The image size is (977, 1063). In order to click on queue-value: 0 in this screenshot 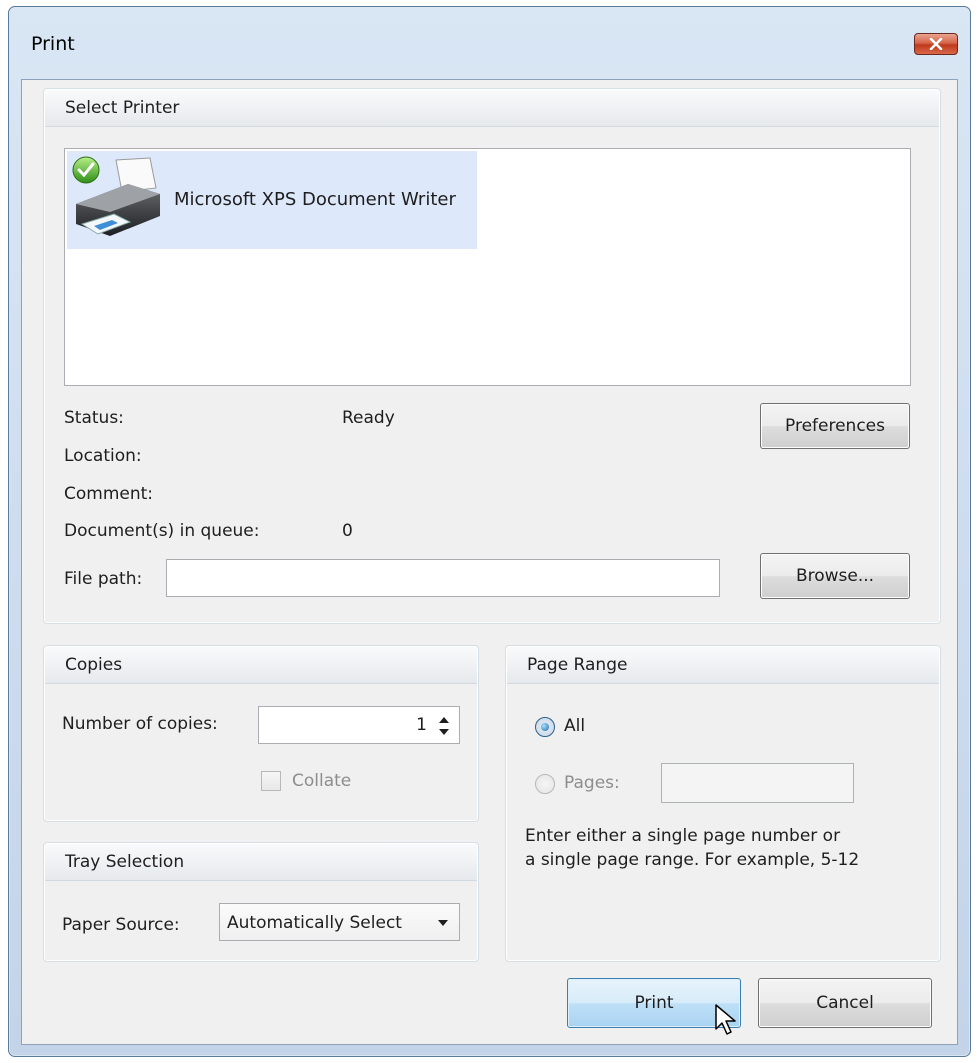, I will do `click(347, 531)`.